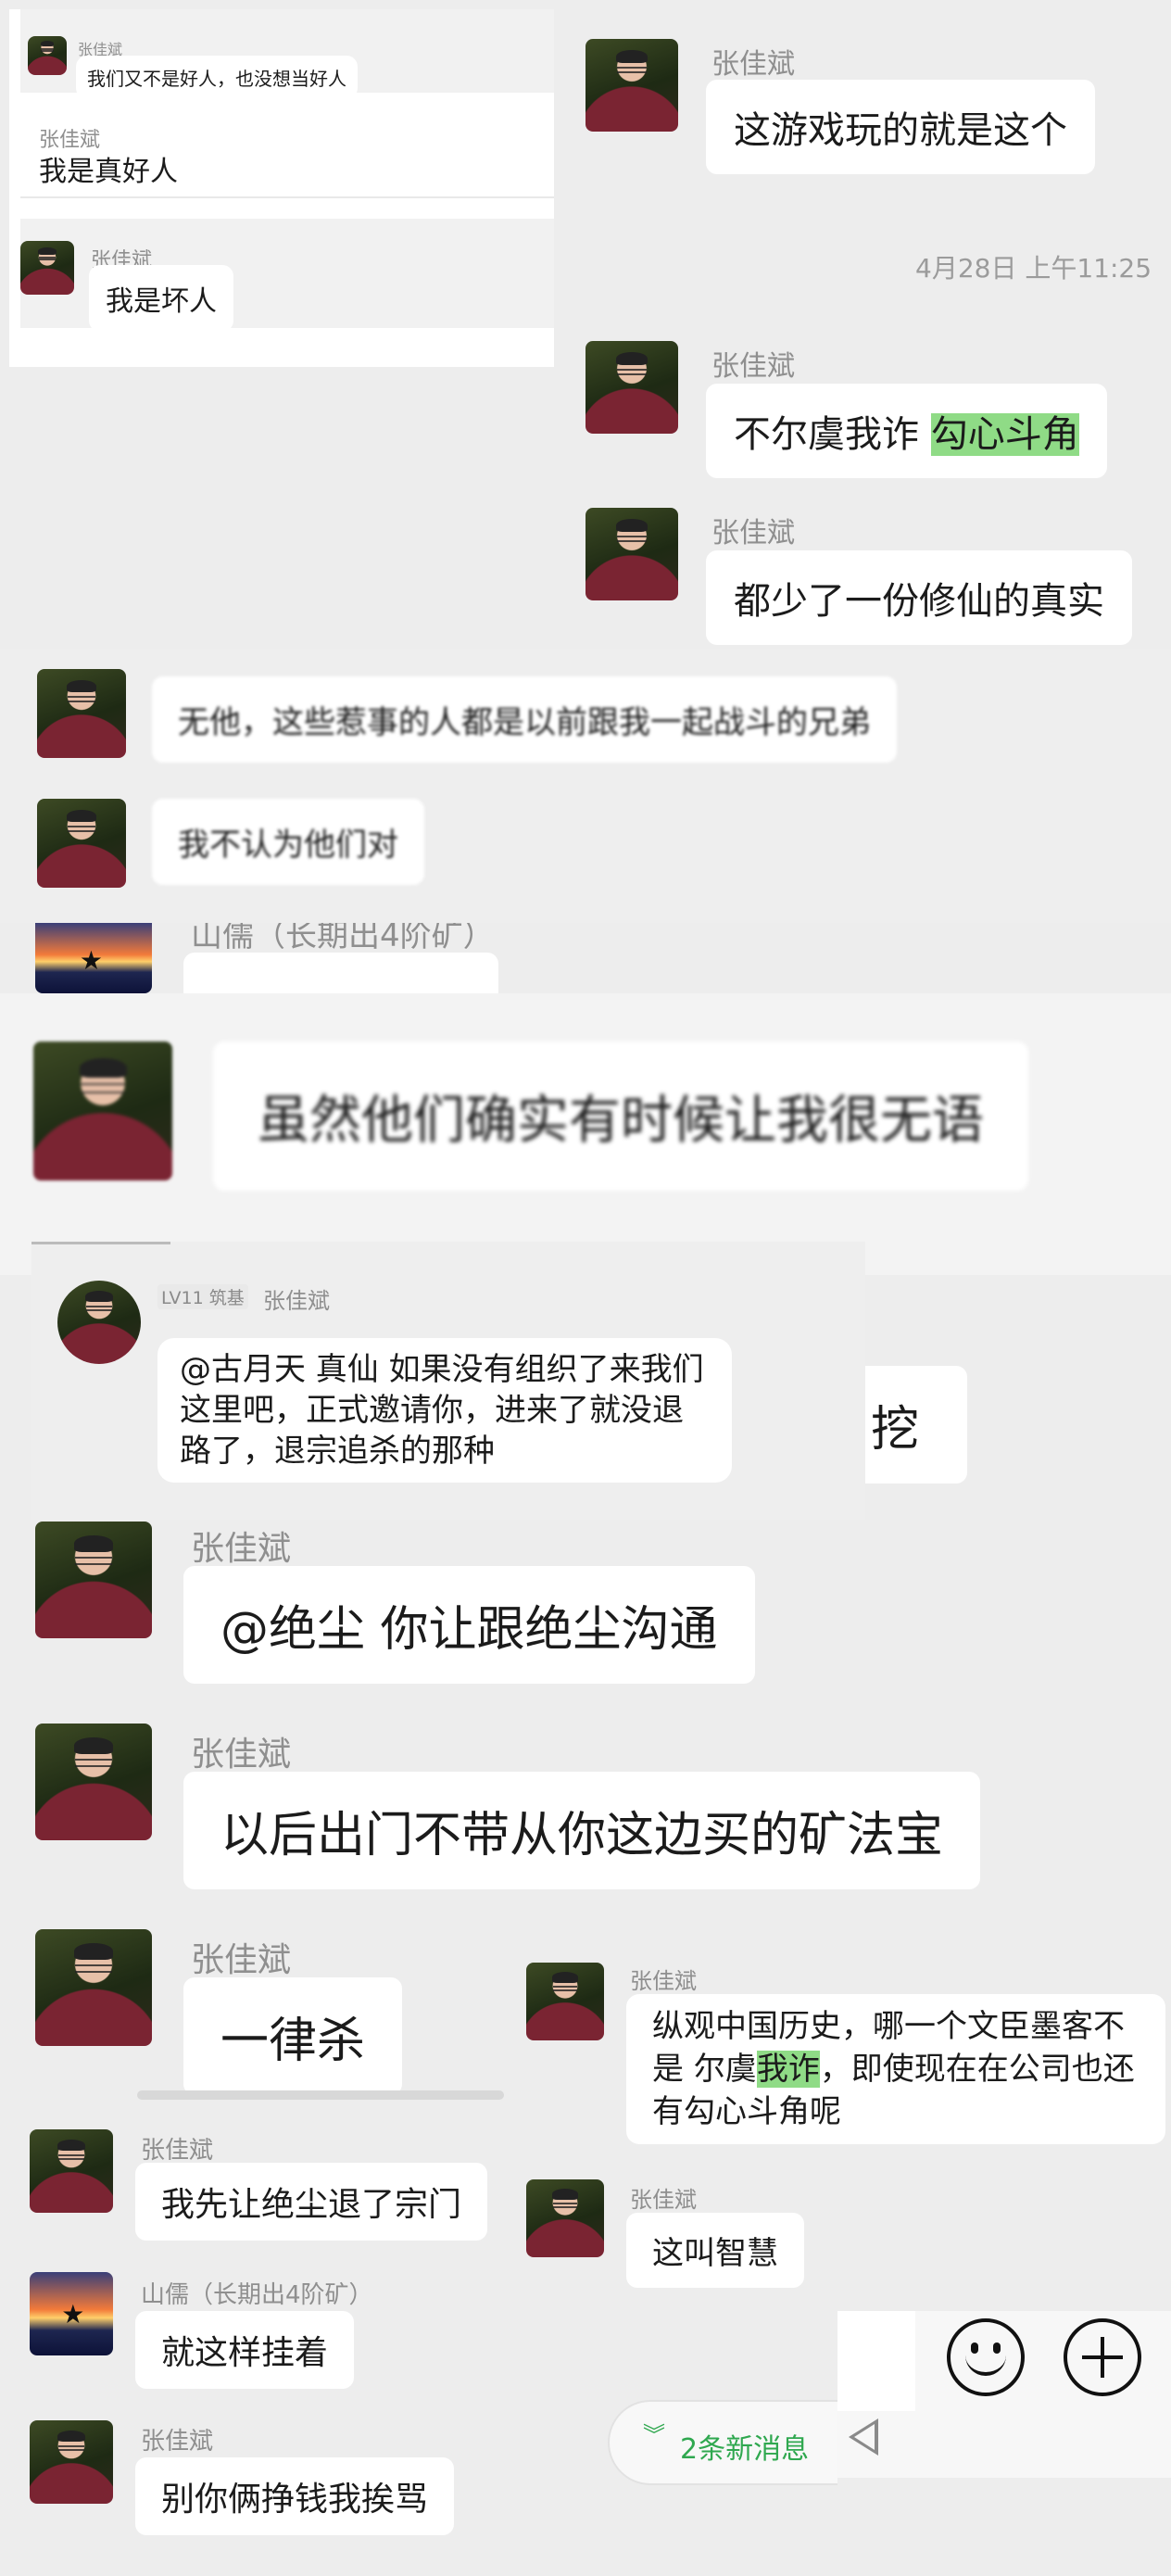 Image resolution: width=1171 pixels, height=2576 pixels. What do you see at coordinates (865, 2437) in the screenshot?
I see `back-triangle-inner` at bounding box center [865, 2437].